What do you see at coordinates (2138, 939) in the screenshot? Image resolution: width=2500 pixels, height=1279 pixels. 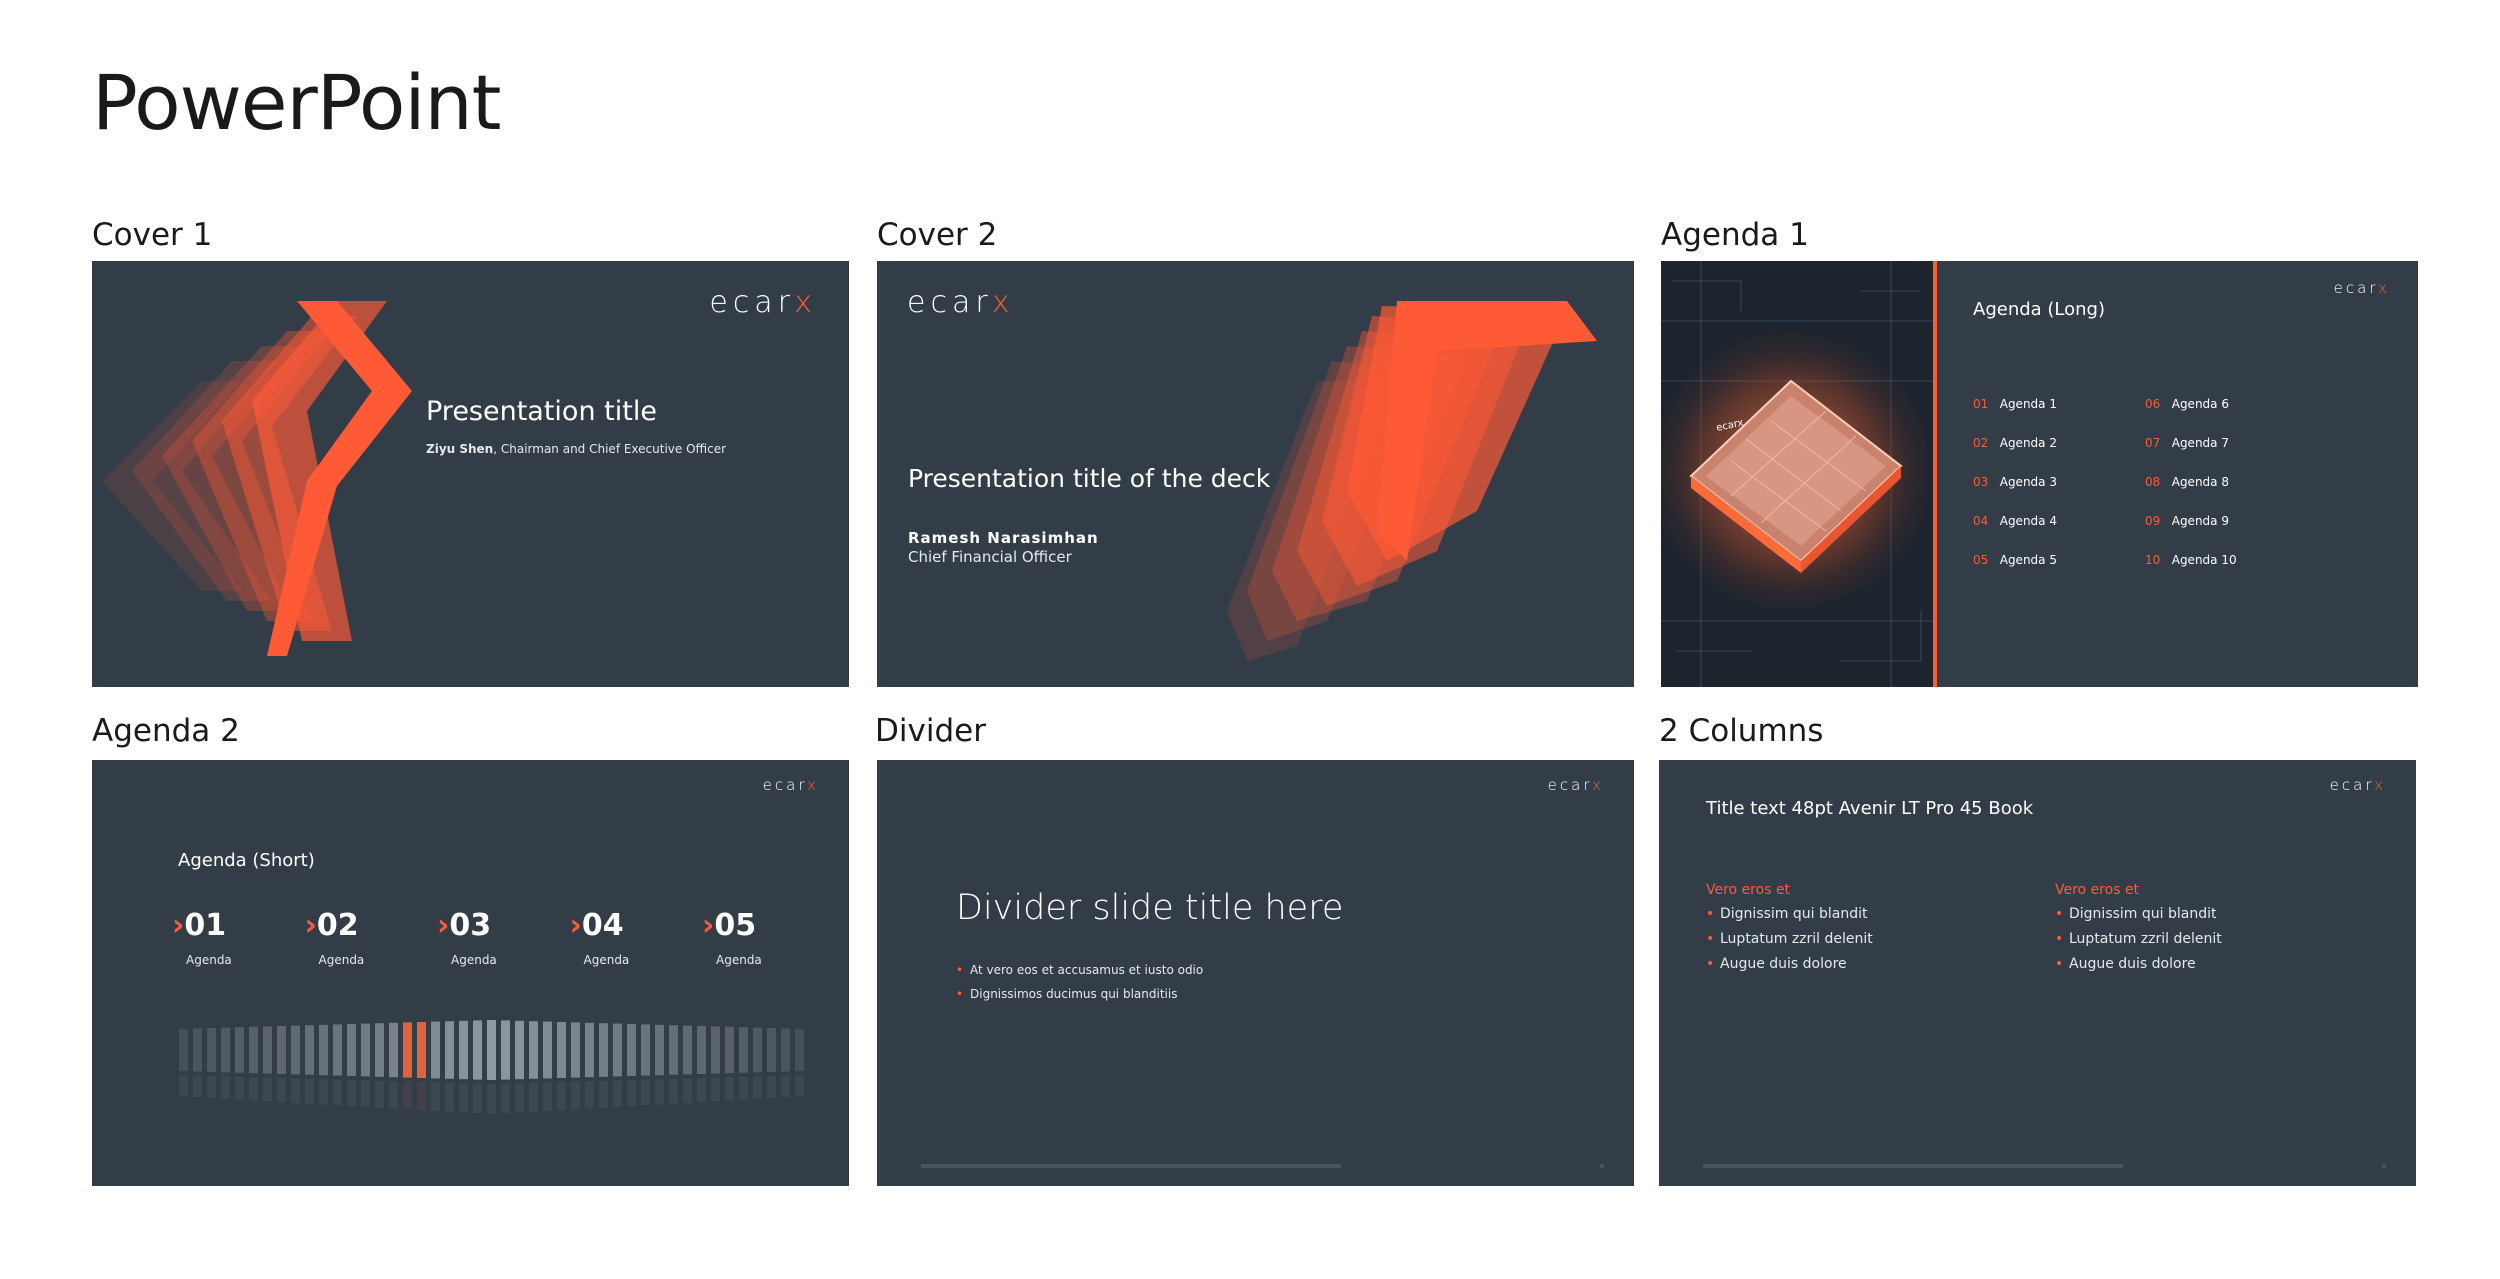 I see `bullet-item: Luptatum zzril delenit` at bounding box center [2138, 939].